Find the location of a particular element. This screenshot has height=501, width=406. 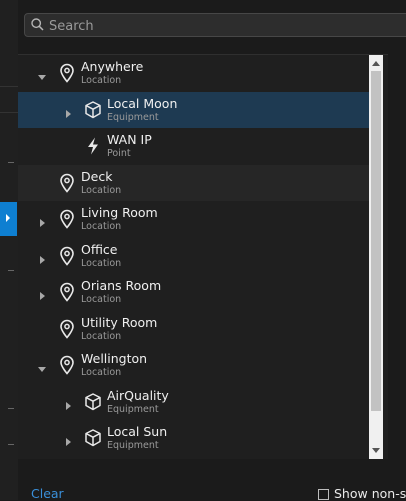

search-box is located at coordinates (215, 25).